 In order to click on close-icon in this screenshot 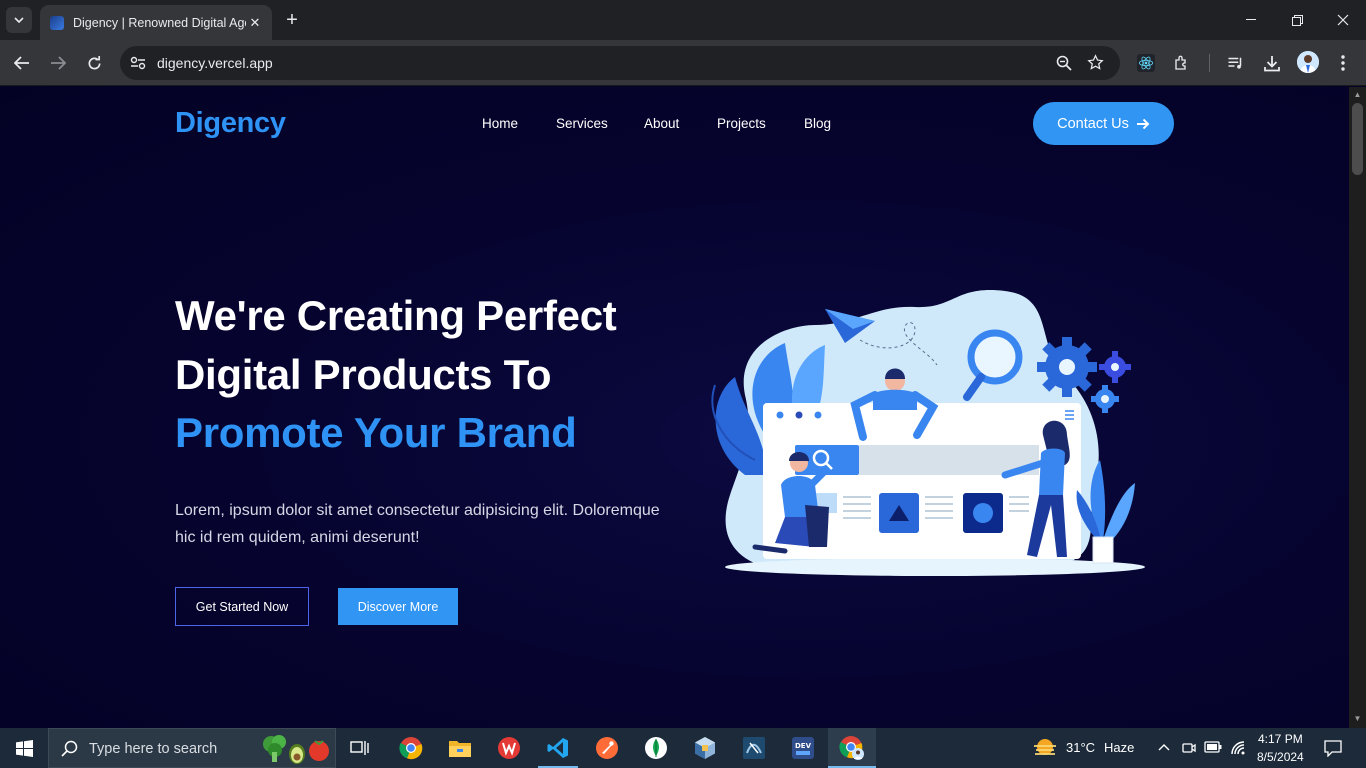, I will do `click(1343, 20)`.